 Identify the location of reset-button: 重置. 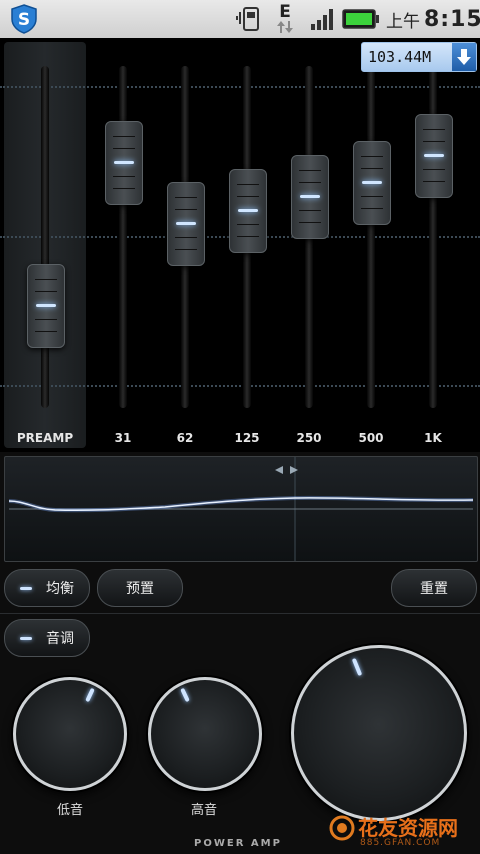
(434, 588).